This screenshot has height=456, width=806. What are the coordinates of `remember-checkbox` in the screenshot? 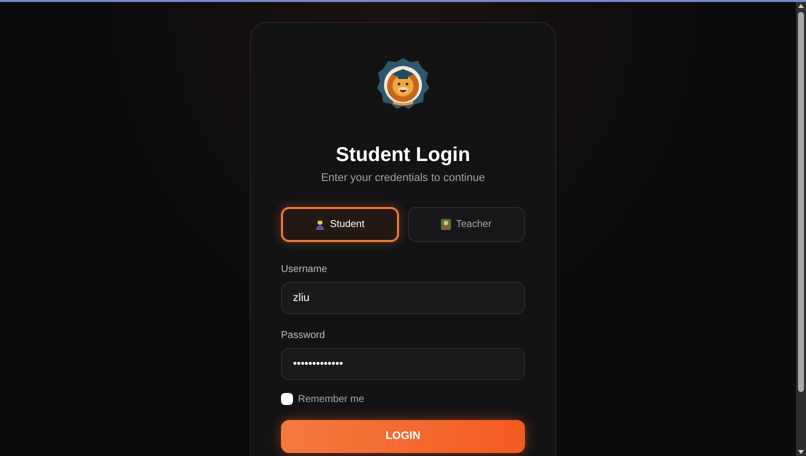 It's located at (287, 399).